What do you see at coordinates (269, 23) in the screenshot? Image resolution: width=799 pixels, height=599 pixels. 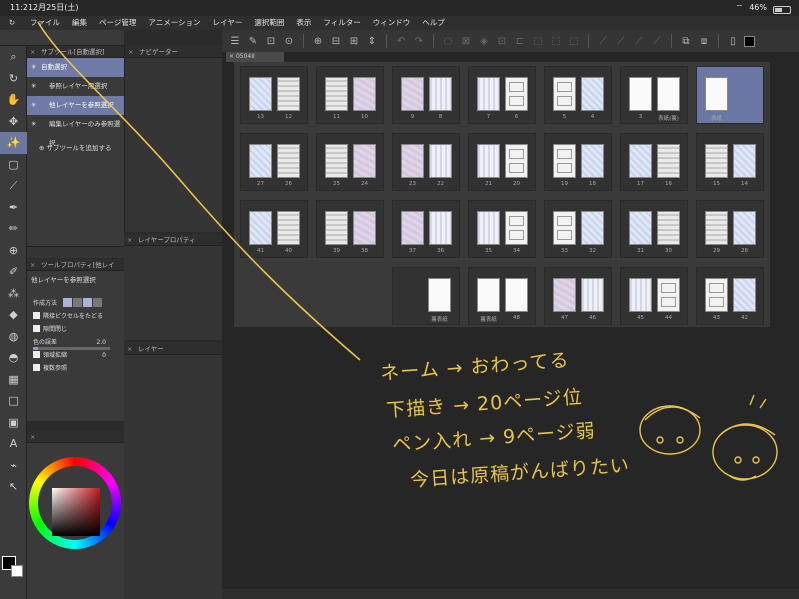 I see `menu-selection: 選択範囲` at bounding box center [269, 23].